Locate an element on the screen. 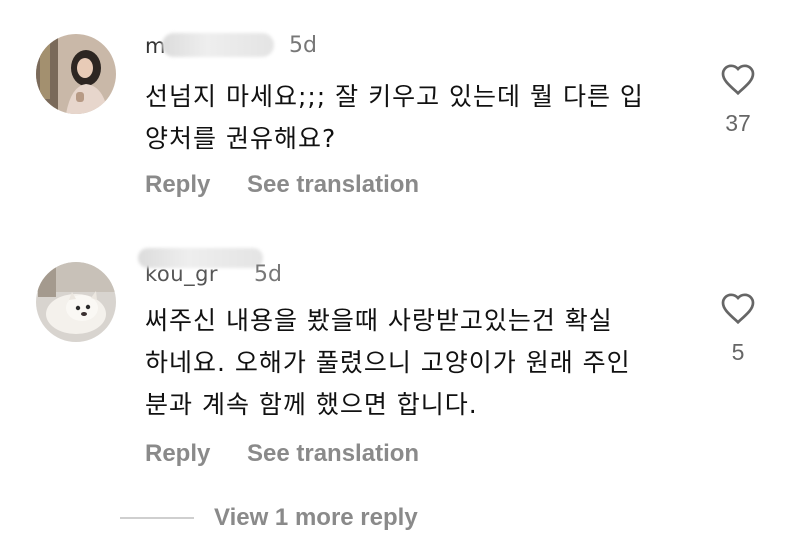 This screenshot has width=800, height=554. user-avatar-icon is located at coordinates (76, 302).